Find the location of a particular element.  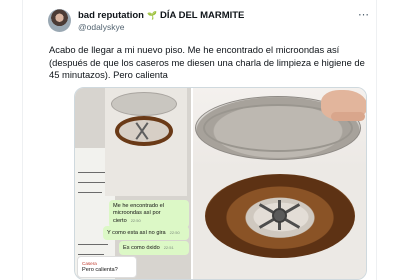

timeline-left-border is located at coordinates (22, 140).